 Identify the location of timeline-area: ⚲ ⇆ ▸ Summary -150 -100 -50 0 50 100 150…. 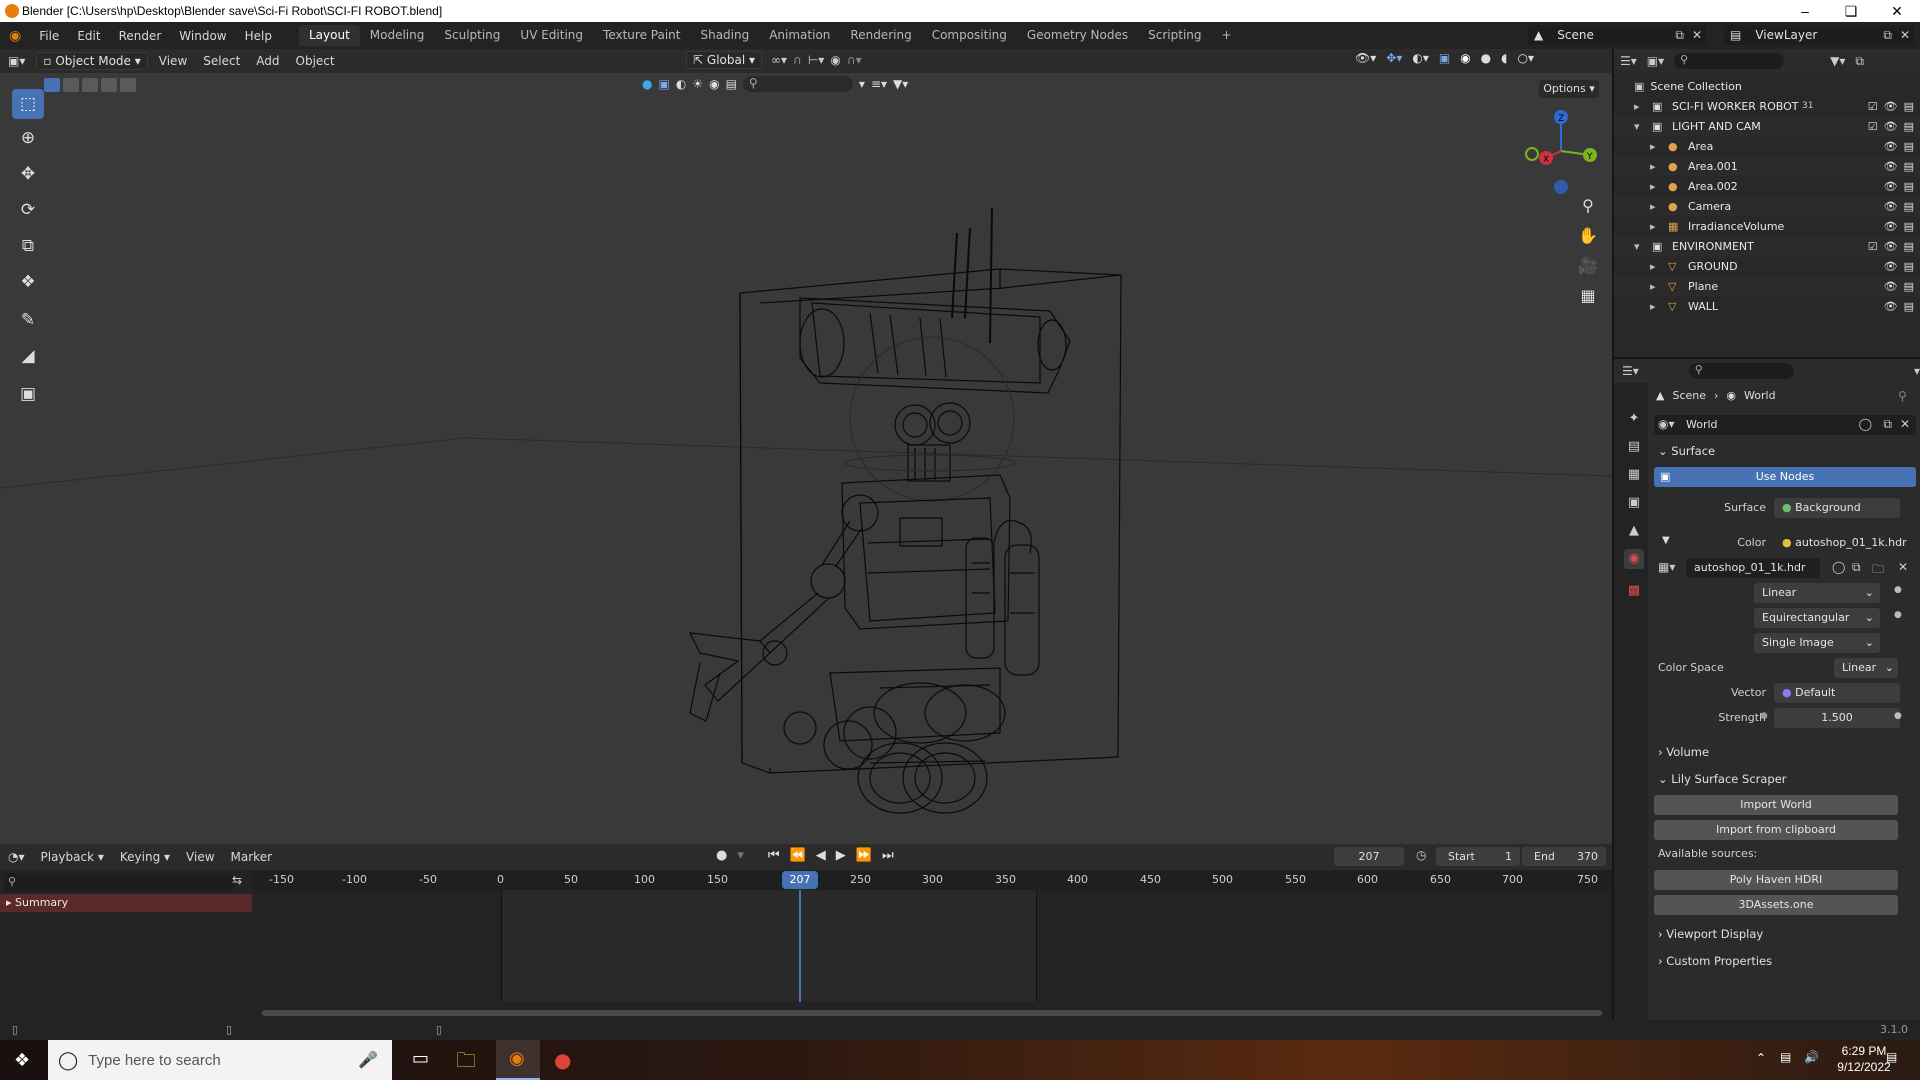
(806, 945).